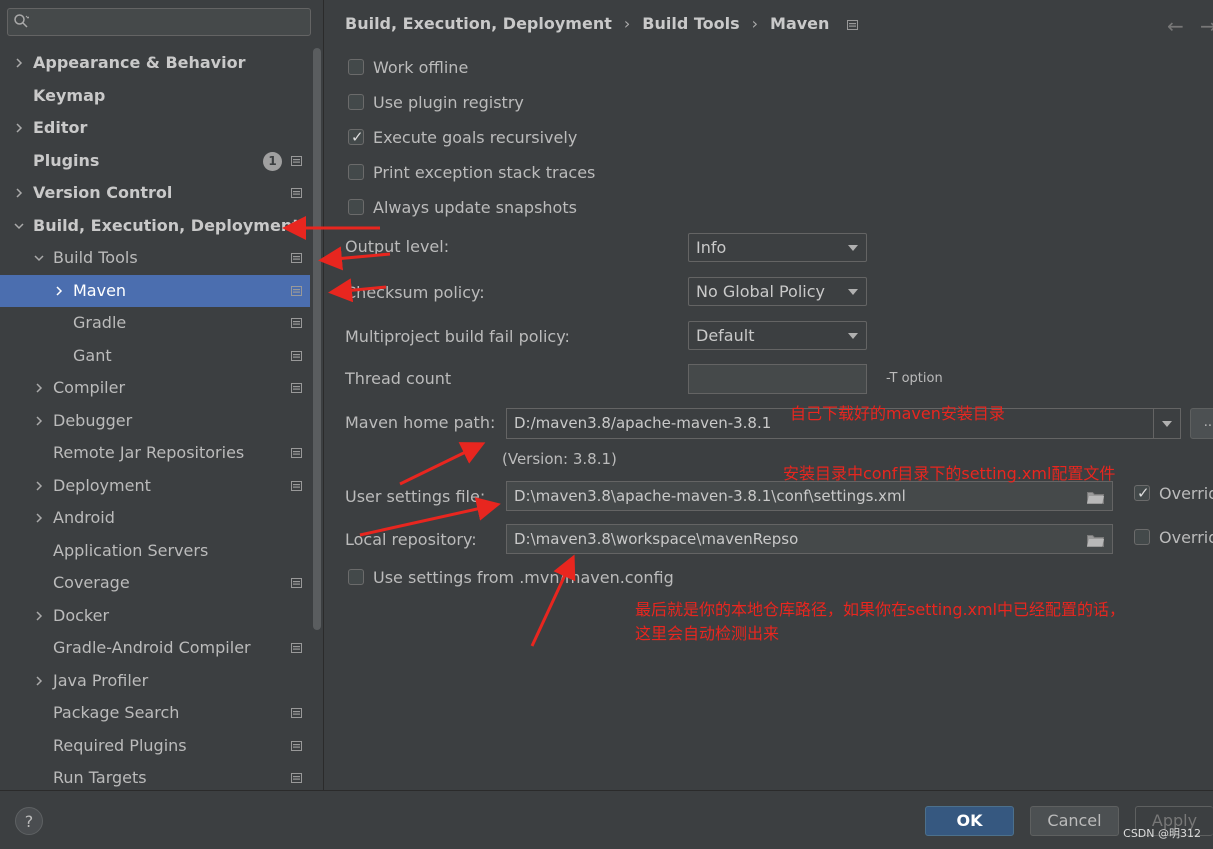 The image size is (1213, 849). Describe the element at coordinates (155, 746) in the screenshot. I see `sidebar-item: Required Plugins` at that location.